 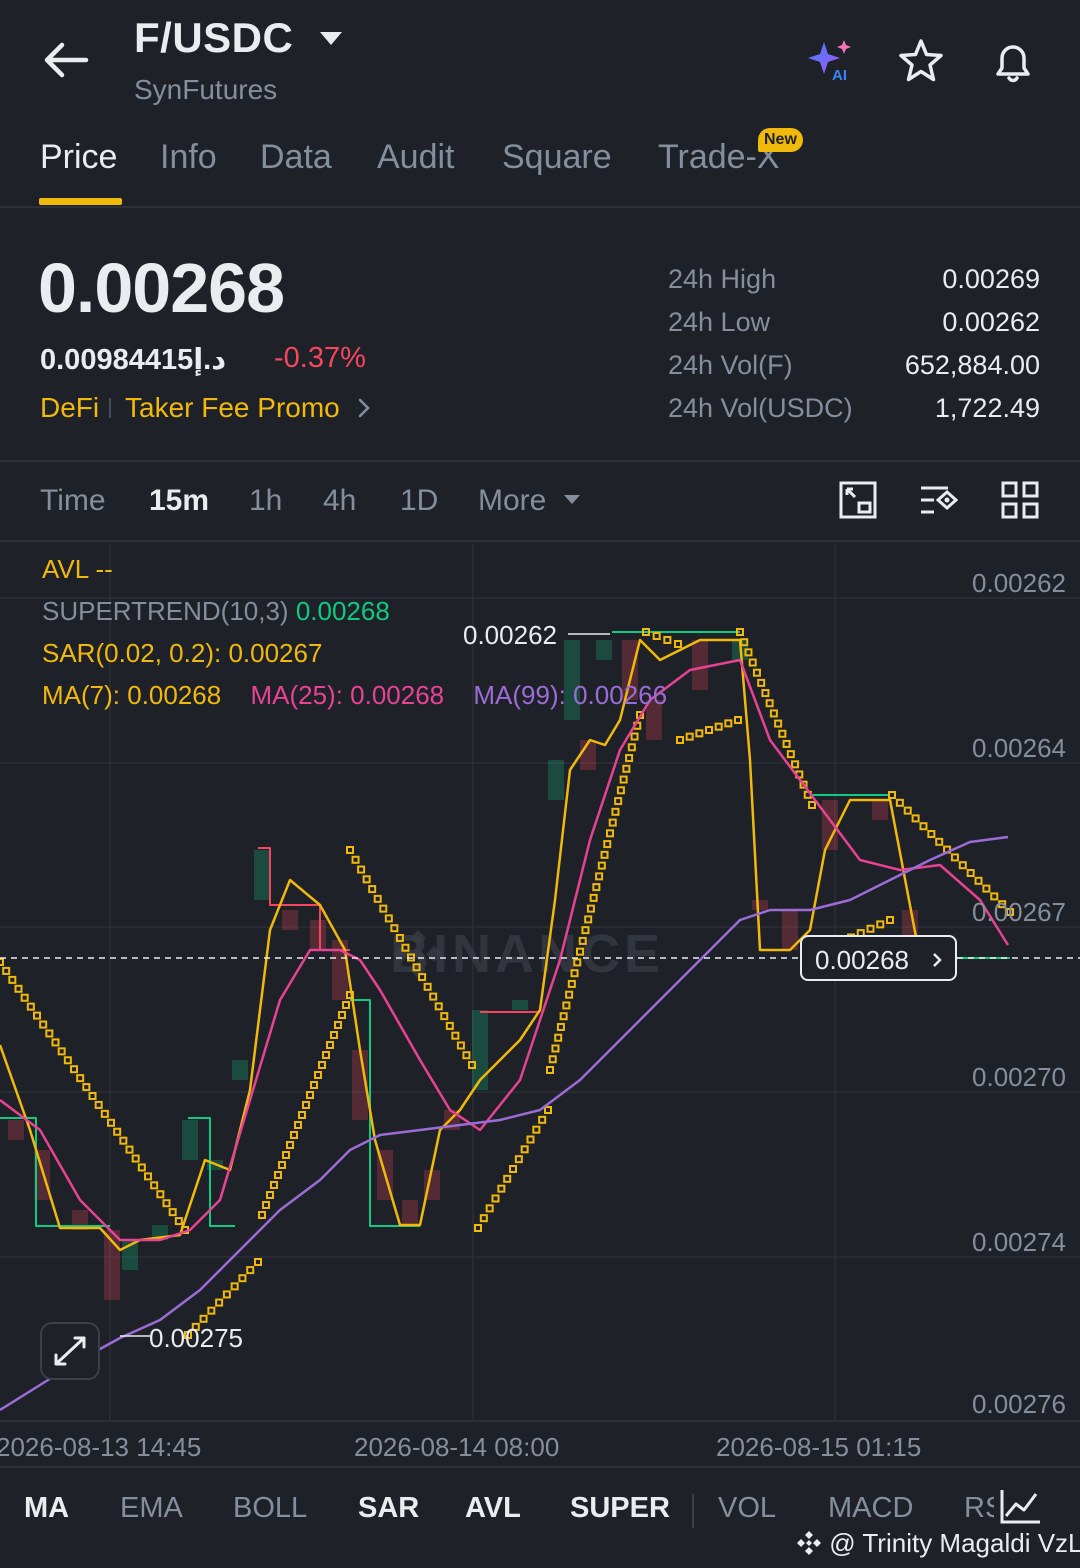 What do you see at coordinates (620, 695) in the screenshot?
I see `legend-ma99-value: 0.00266` at bounding box center [620, 695].